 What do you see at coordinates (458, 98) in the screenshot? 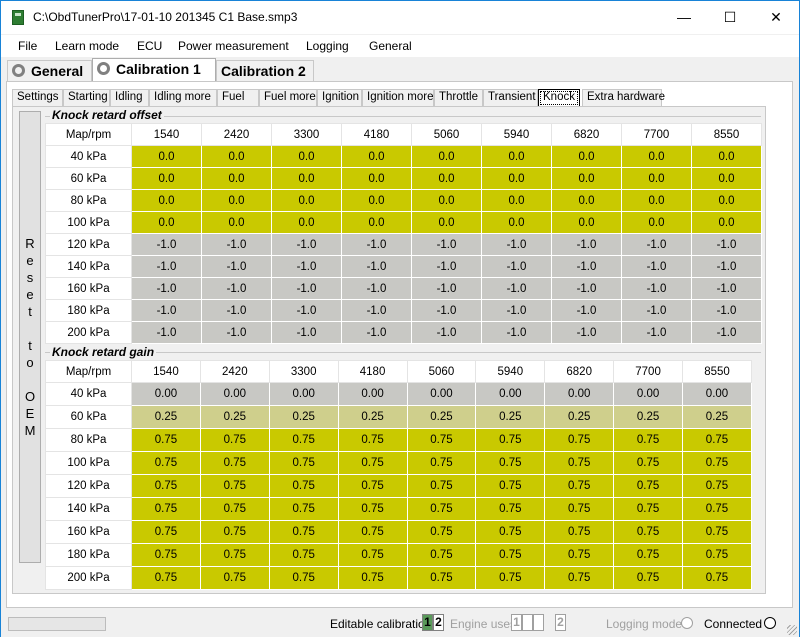
I see `tab-throttle: Throttle` at bounding box center [458, 98].